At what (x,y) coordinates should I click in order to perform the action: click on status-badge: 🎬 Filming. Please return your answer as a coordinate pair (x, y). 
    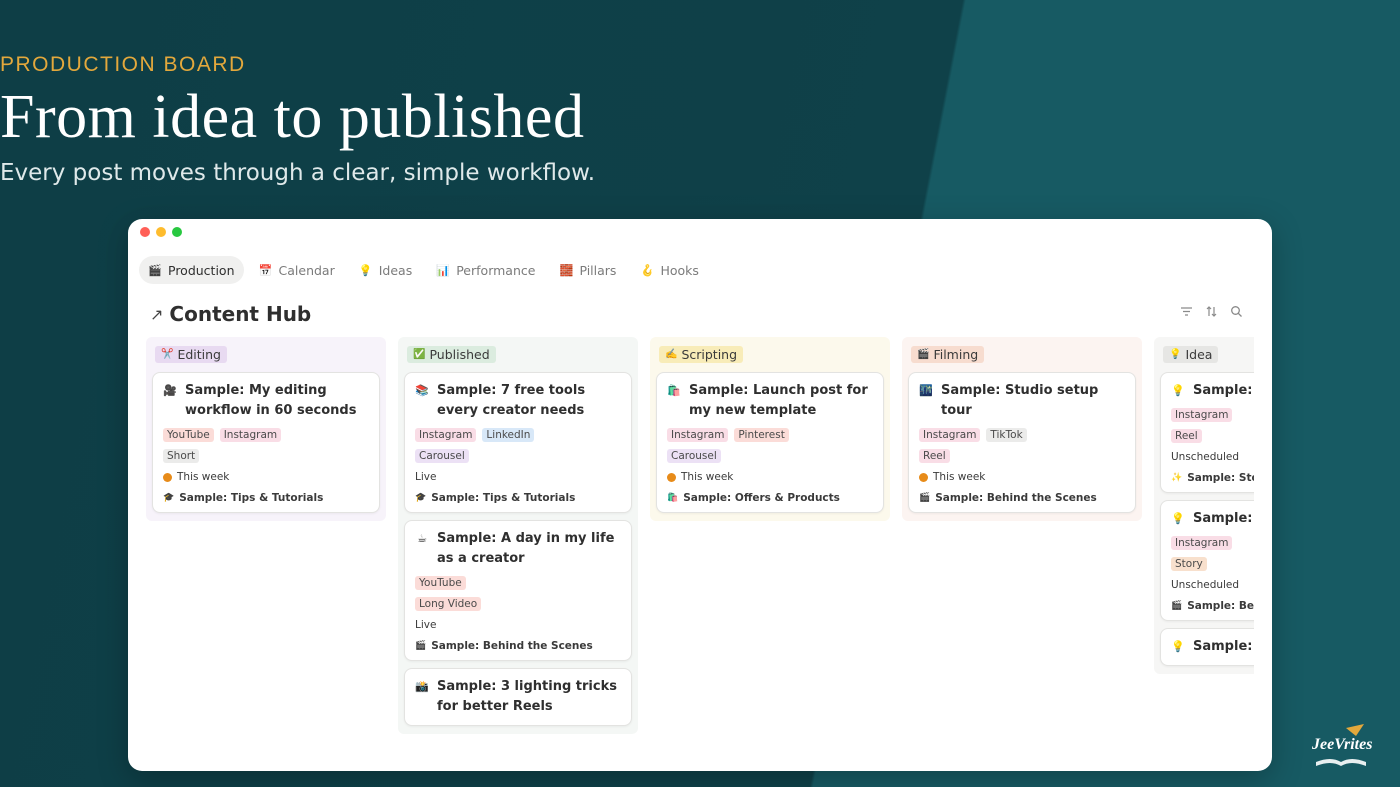
    Looking at the image, I should click on (948, 354).